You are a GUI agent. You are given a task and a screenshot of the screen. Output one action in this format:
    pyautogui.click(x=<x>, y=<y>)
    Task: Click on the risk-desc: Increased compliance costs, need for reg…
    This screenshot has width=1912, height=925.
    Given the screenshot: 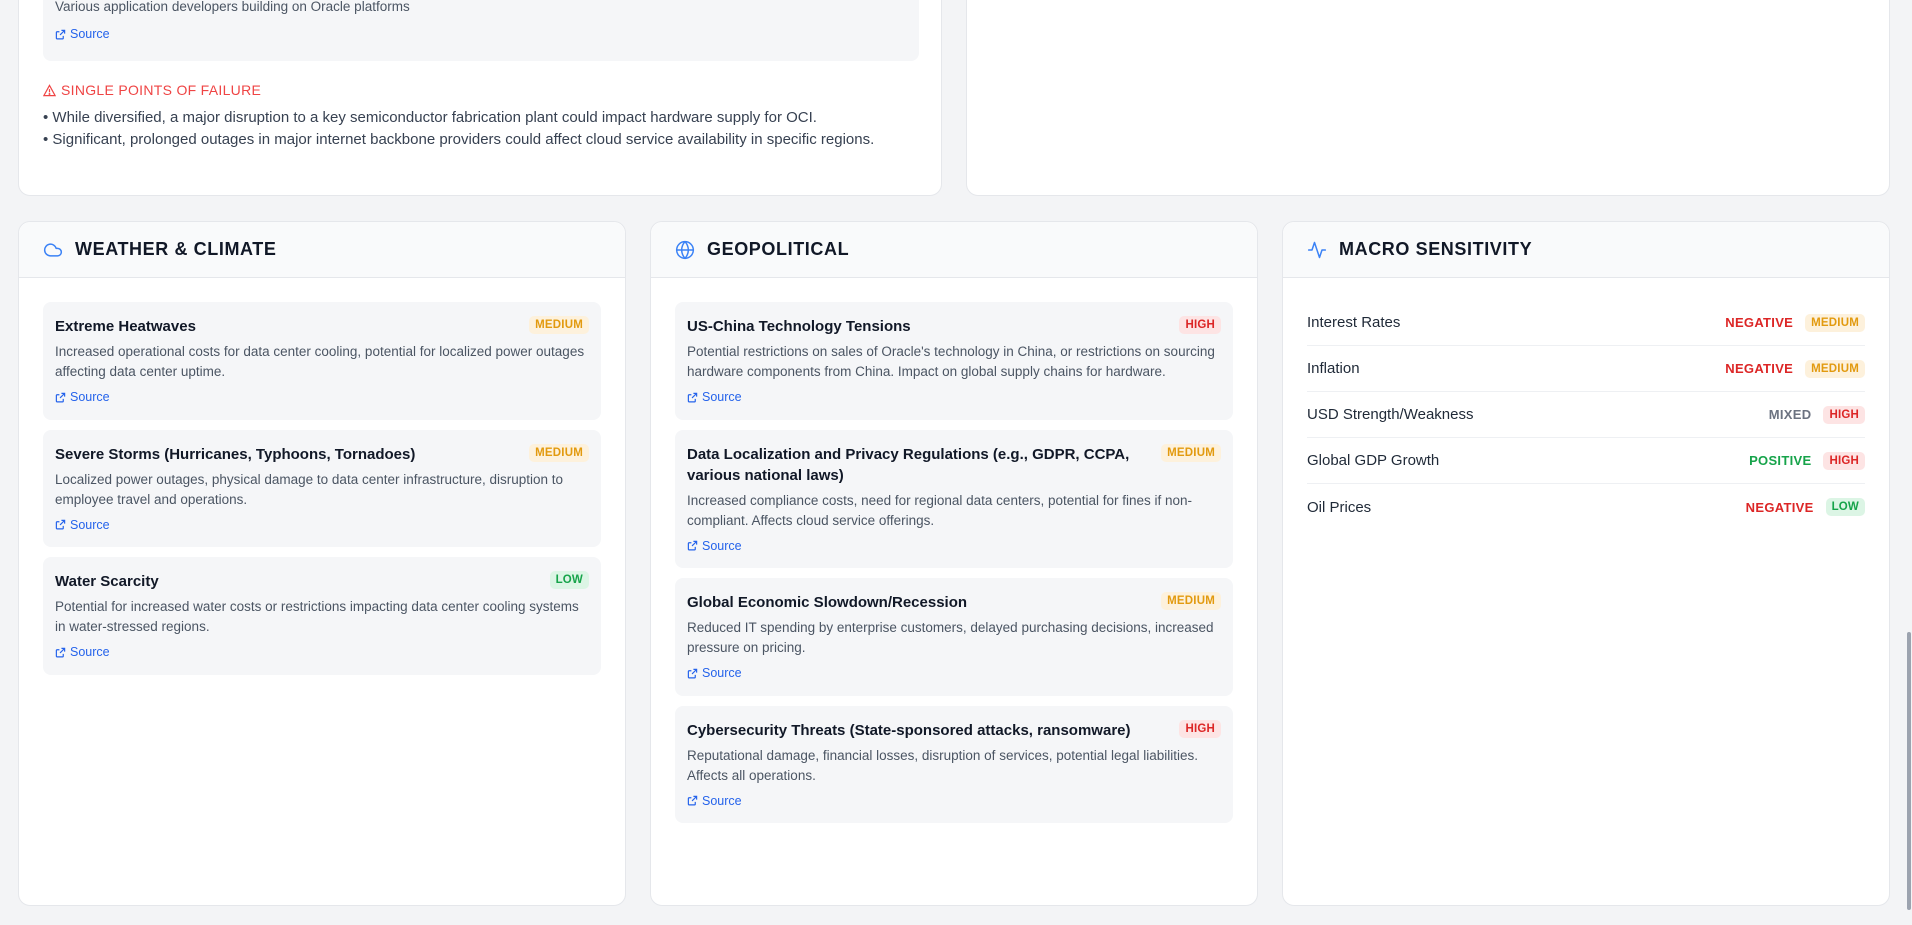 What is the action you would take?
    pyautogui.click(x=940, y=510)
    